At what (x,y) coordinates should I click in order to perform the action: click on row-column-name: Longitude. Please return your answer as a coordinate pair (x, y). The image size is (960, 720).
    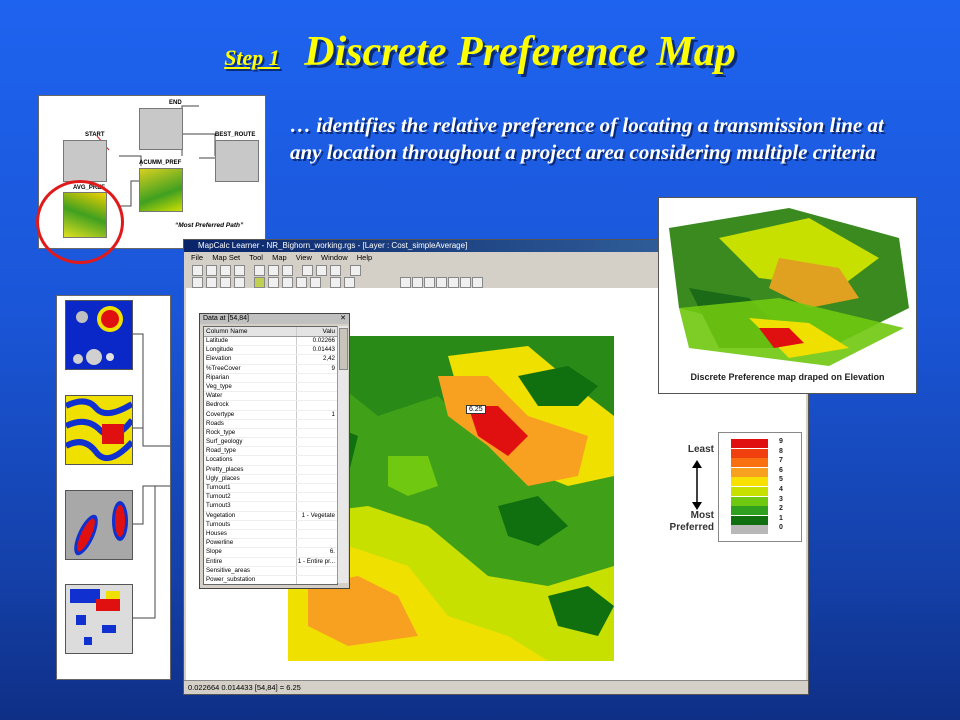
    Looking at the image, I should click on (250, 350).